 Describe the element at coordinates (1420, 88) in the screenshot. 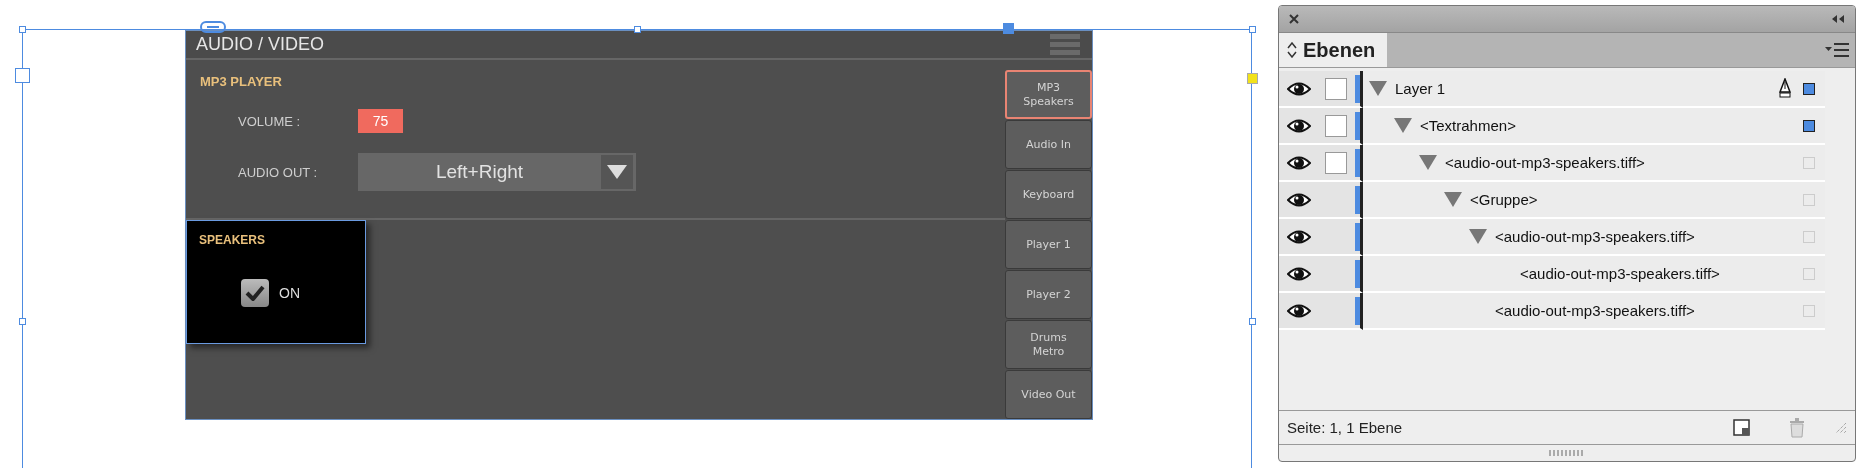

I see `layer-name: Layer 1` at that location.